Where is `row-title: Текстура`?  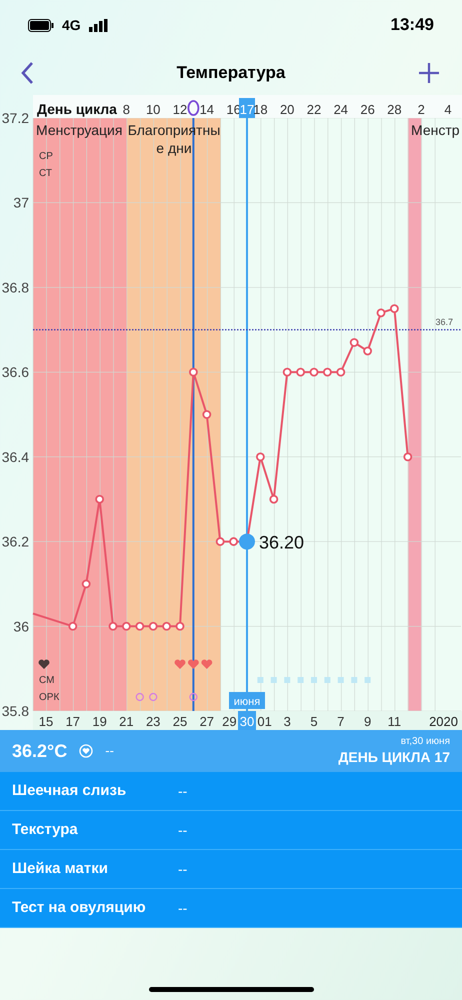
row-title: Текстура is located at coordinates (45, 830).